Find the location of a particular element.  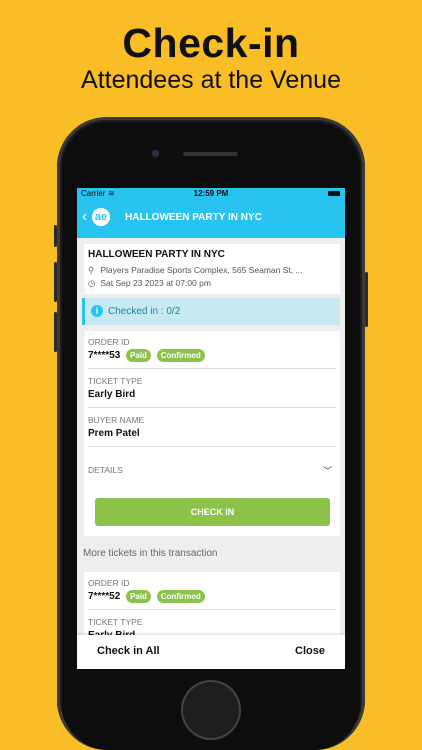

buyer-name-value: Prem Patel is located at coordinates (114, 433).